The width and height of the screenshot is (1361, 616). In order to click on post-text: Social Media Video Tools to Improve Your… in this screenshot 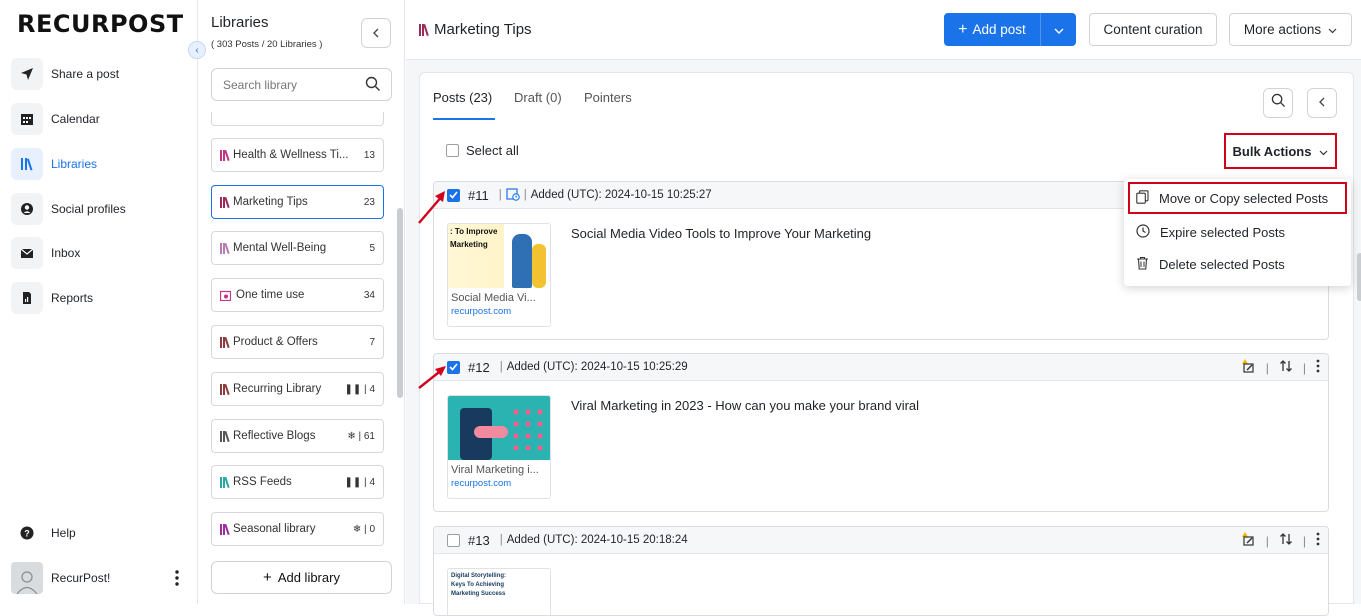, I will do `click(721, 233)`.